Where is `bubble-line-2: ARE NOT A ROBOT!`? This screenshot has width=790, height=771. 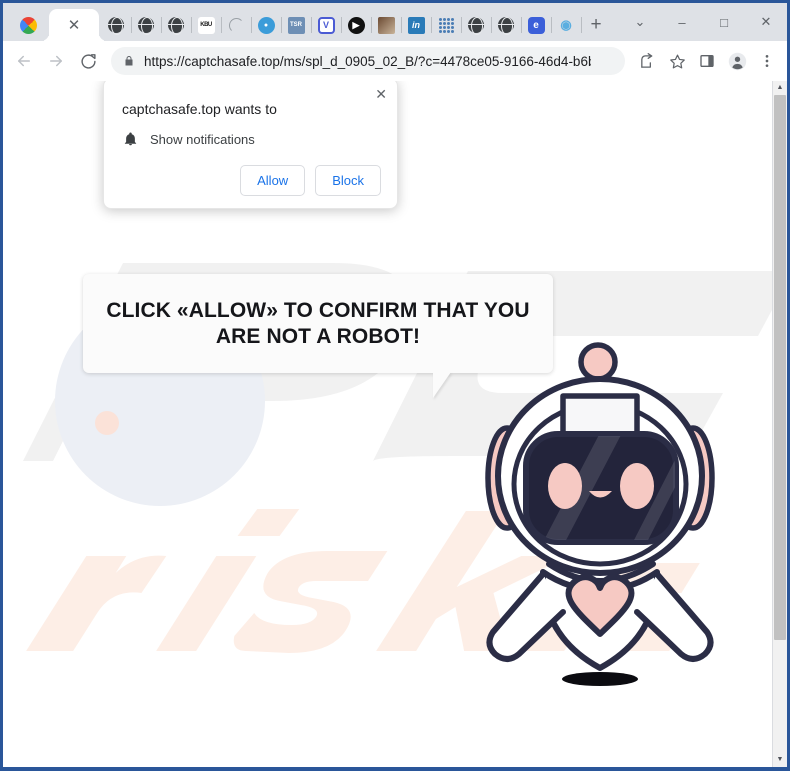
bubble-line-2: ARE NOT A ROBOT! is located at coordinates (318, 336).